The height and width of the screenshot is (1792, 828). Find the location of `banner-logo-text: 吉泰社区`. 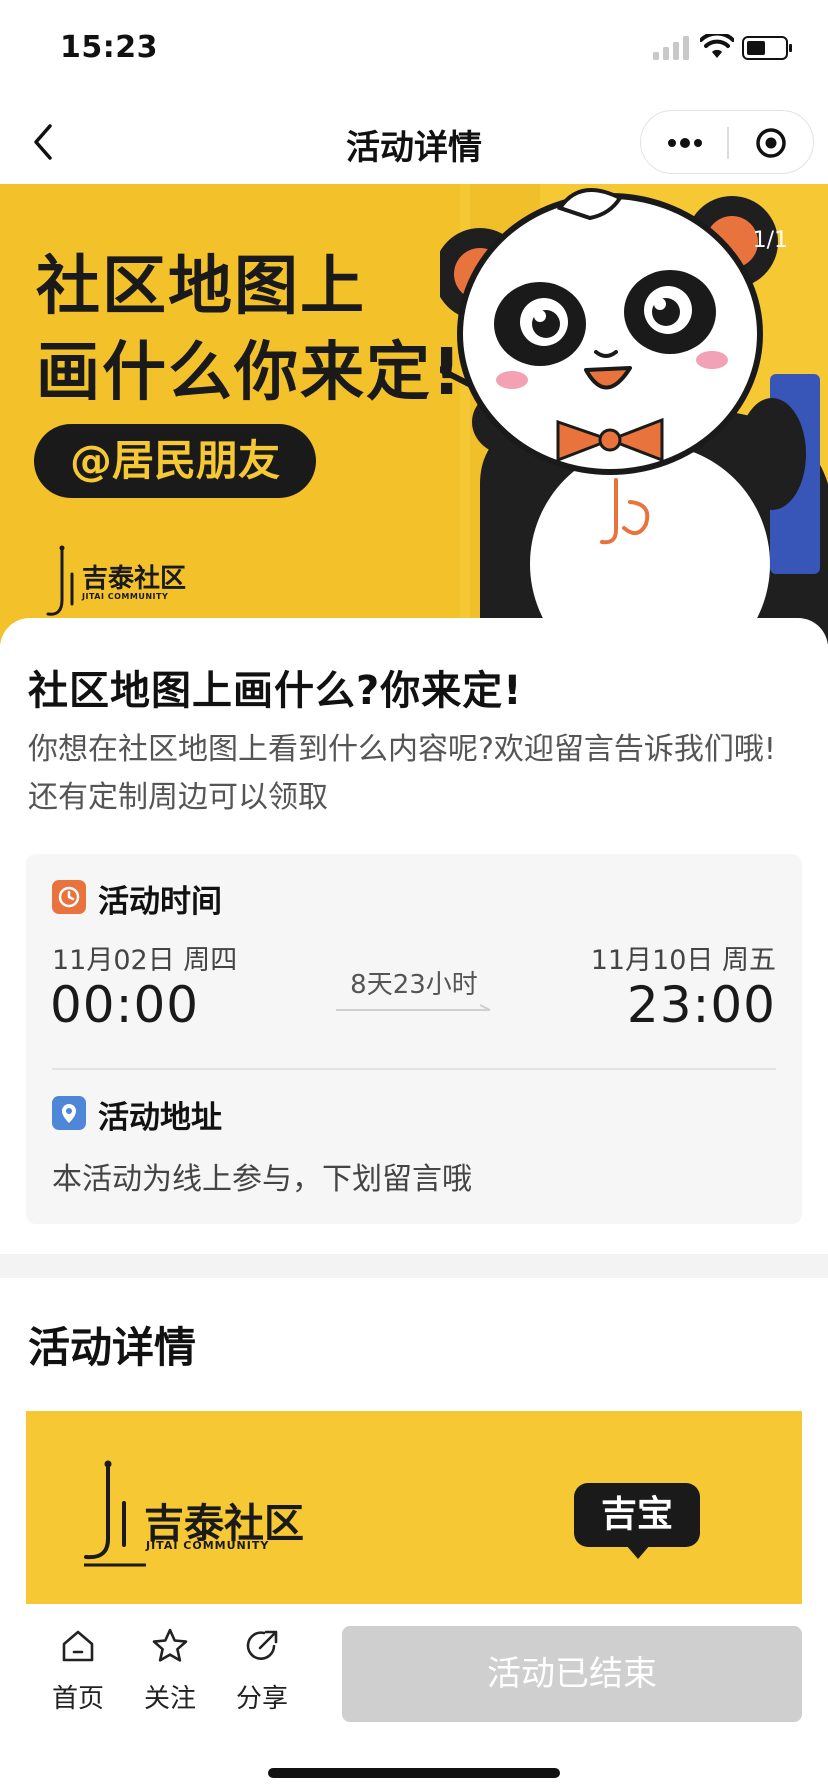

banner-logo-text: 吉泰社区 is located at coordinates (134, 579).